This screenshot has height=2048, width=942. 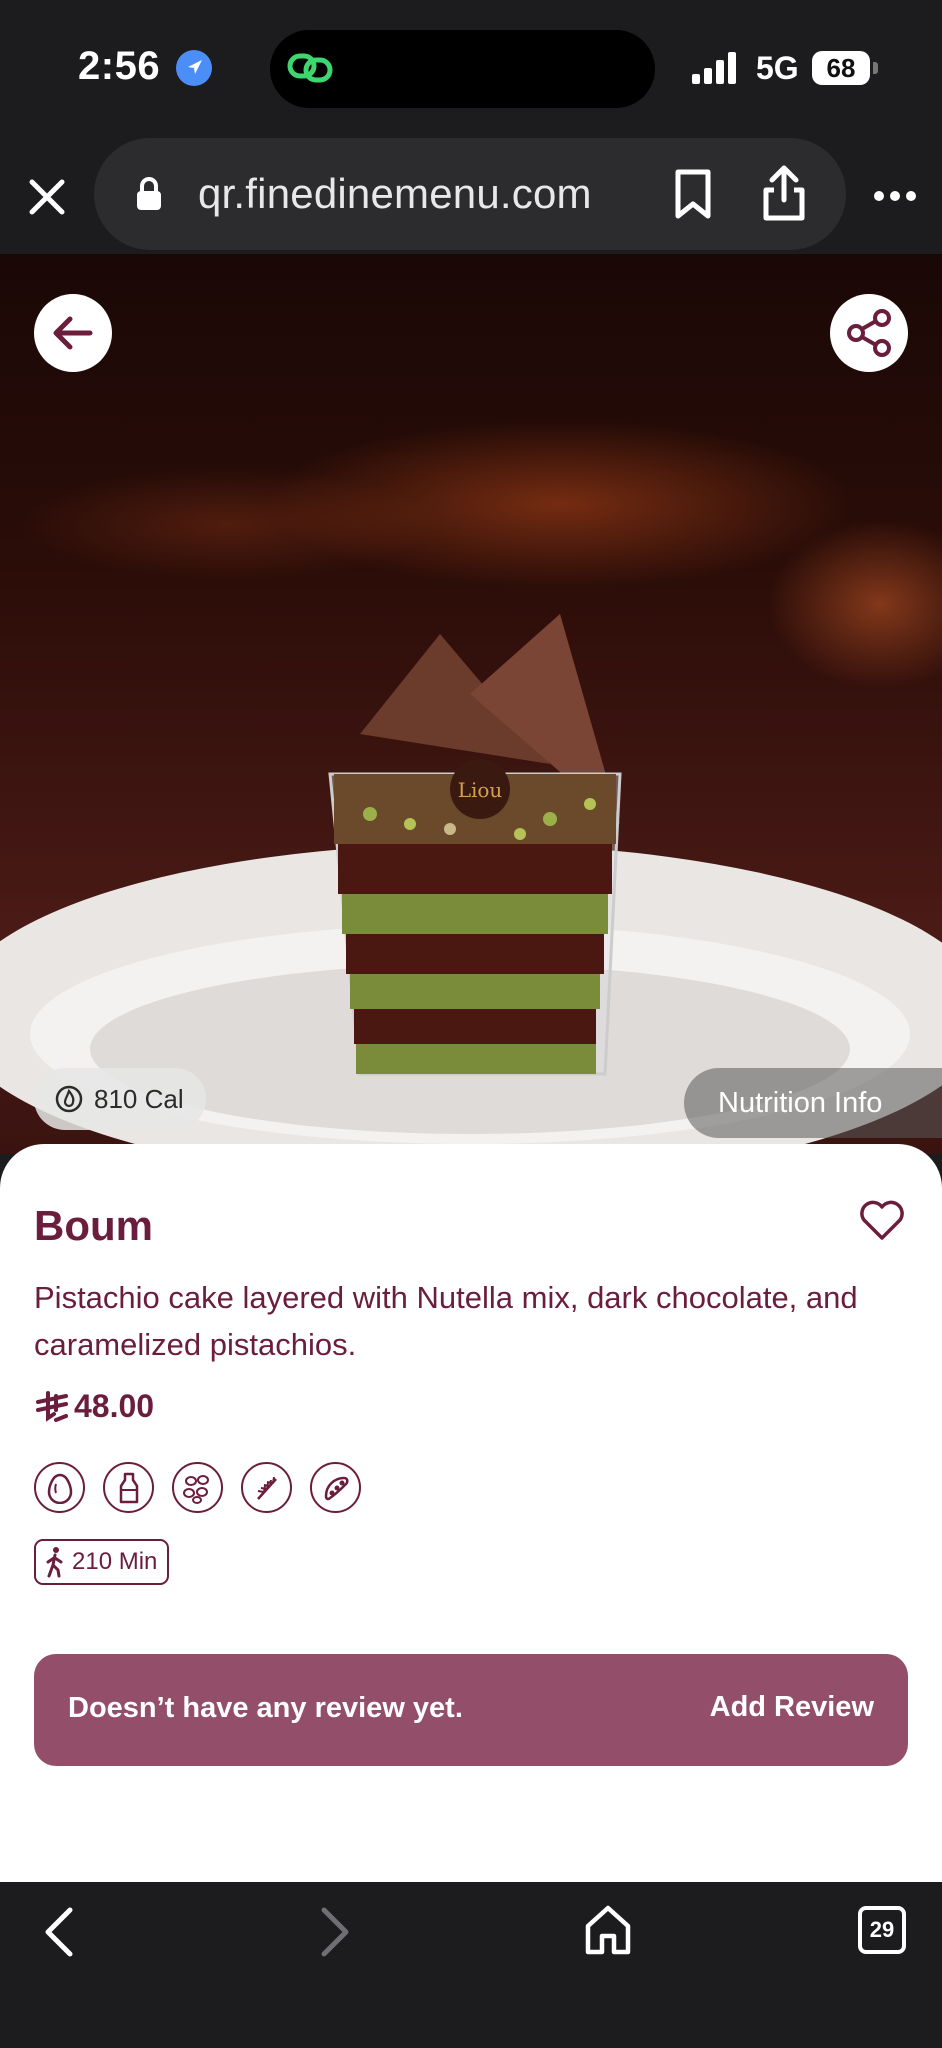 What do you see at coordinates (128, 1487) in the screenshot?
I see `milk-icon` at bounding box center [128, 1487].